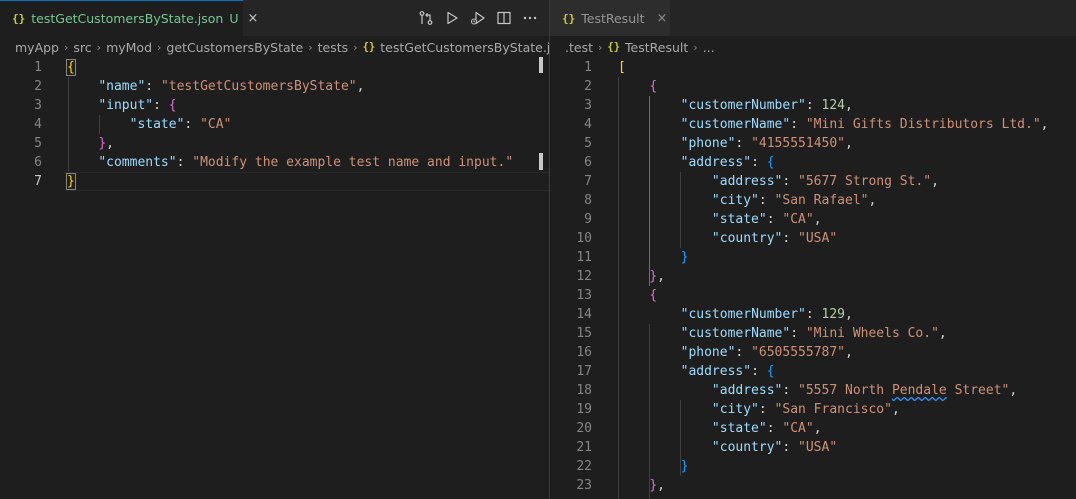 This screenshot has width=1076, height=499. I want to click on json-key: "customerNumber", so click(743, 105).